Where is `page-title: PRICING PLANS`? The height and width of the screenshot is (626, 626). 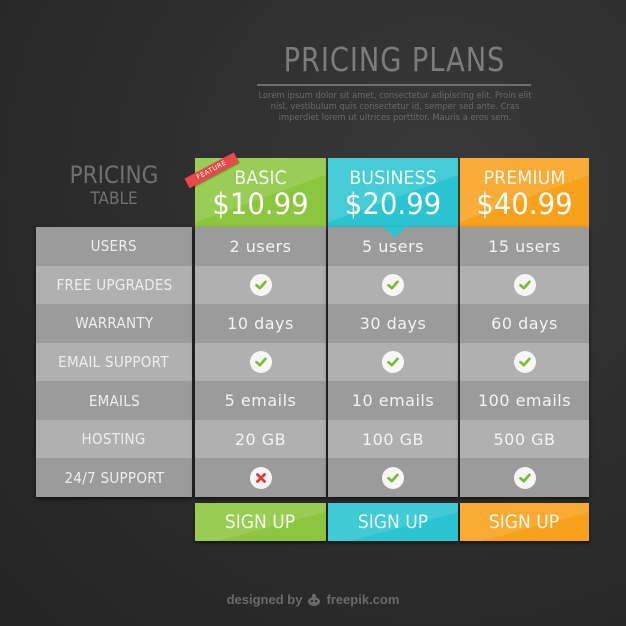 page-title: PRICING PLANS is located at coordinates (394, 59).